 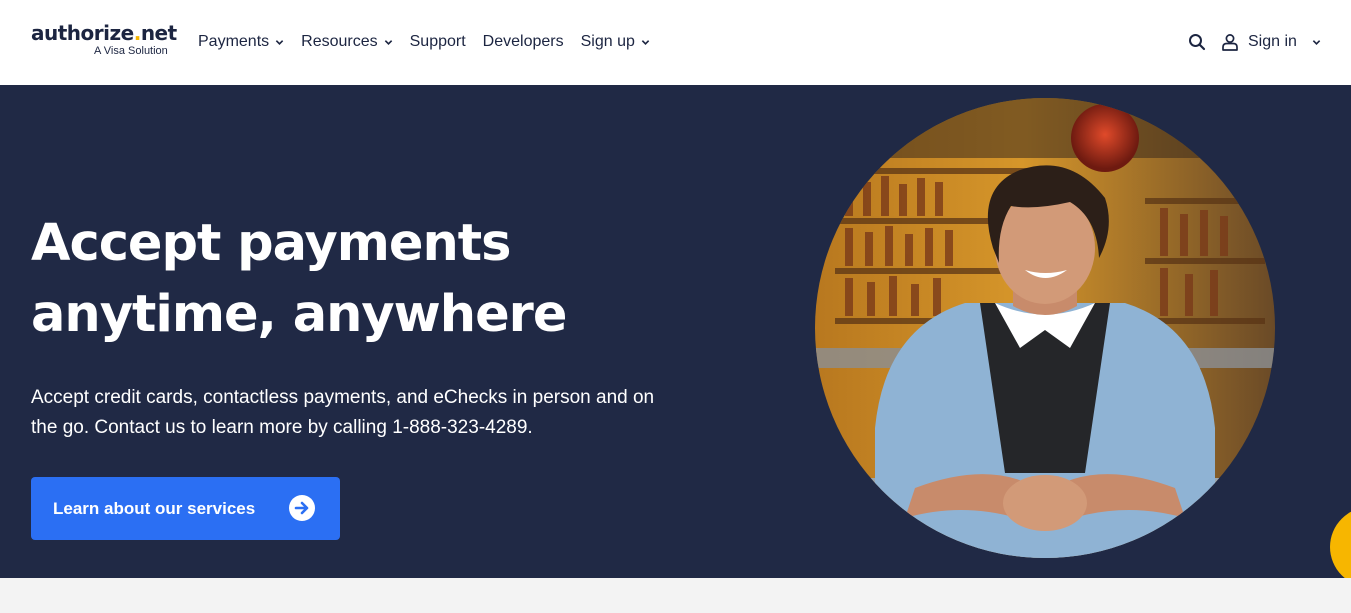 I want to click on logo-tagline: A Visa Solution, so click(x=131, y=51).